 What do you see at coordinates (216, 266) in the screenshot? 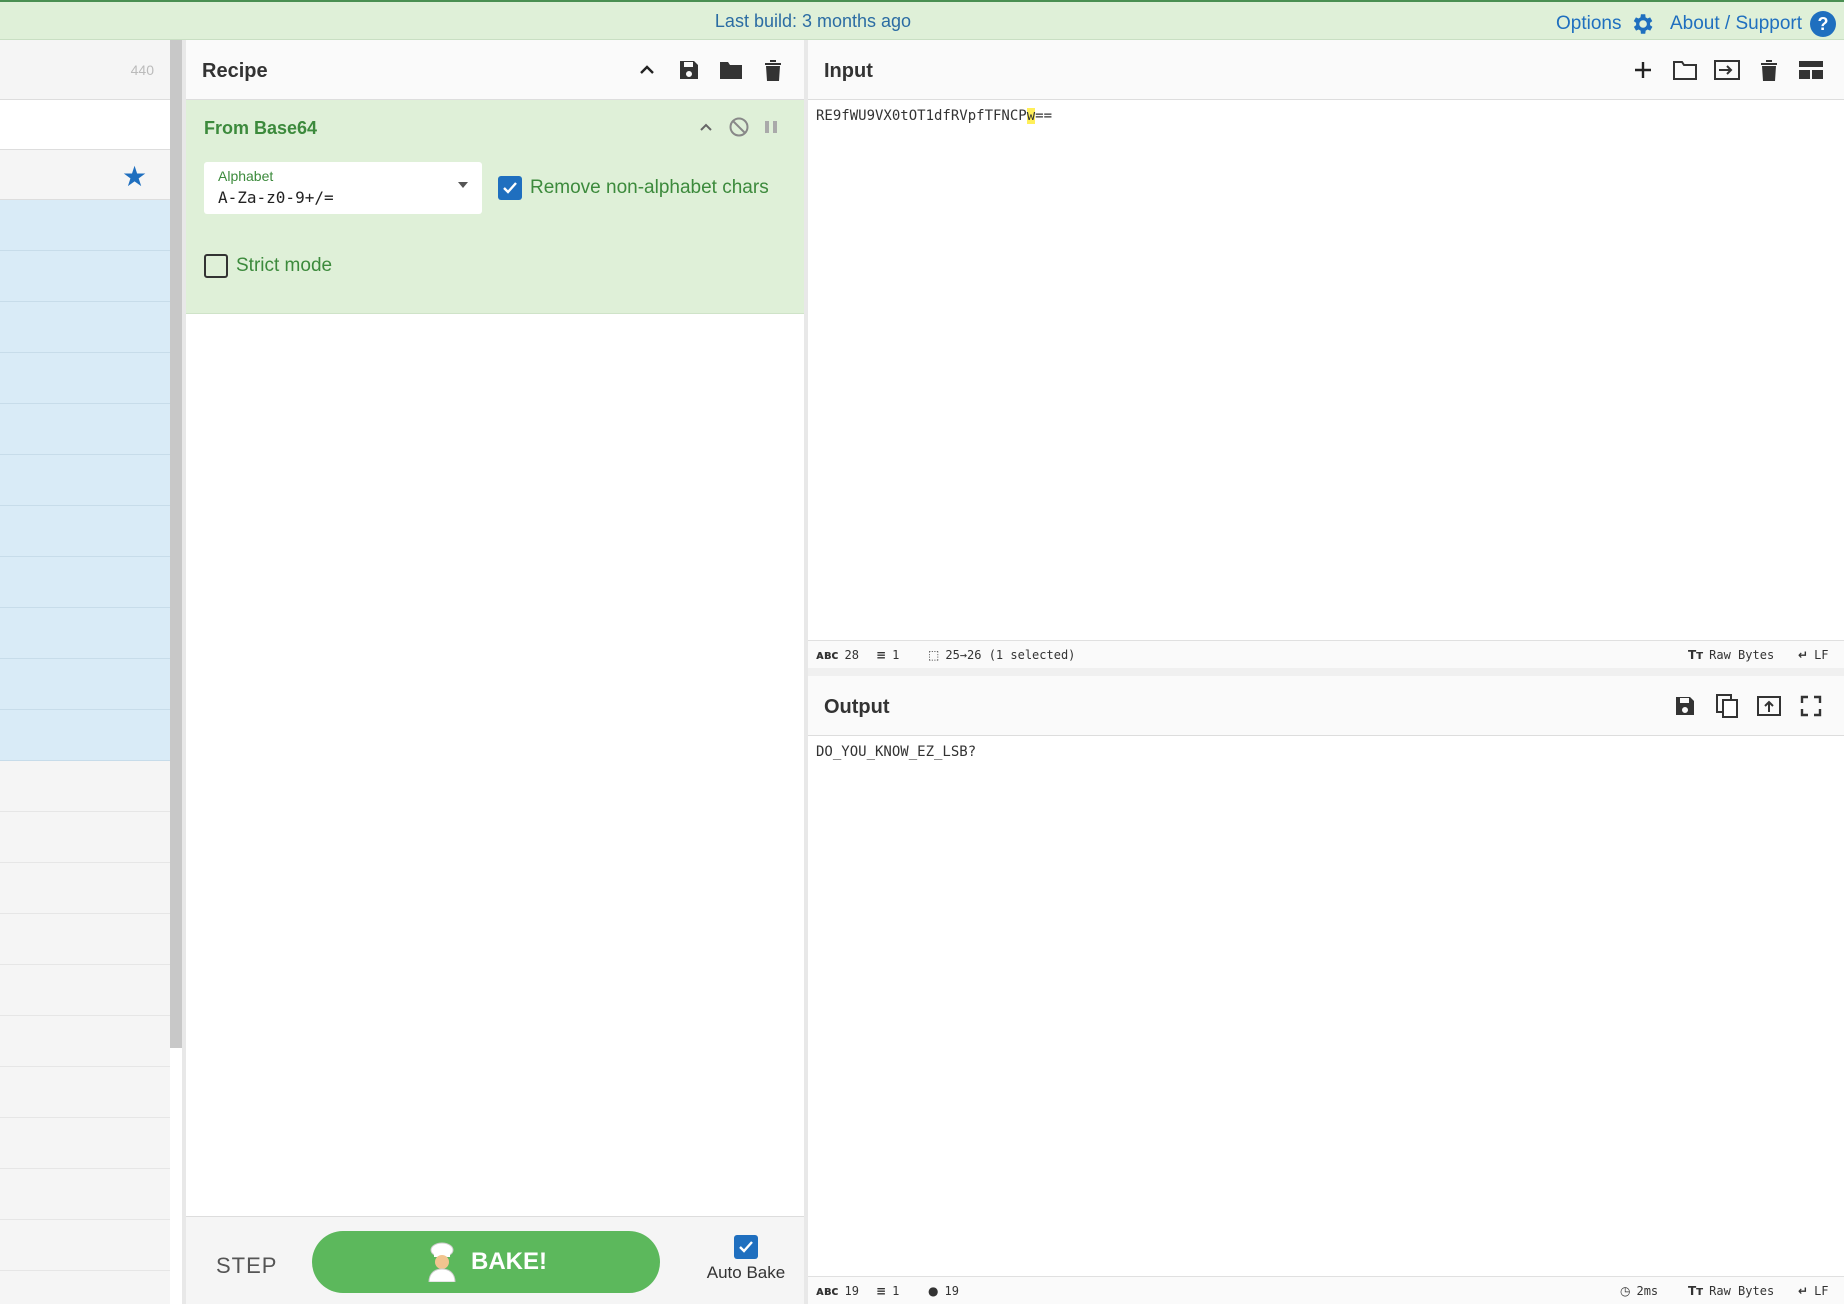
I see `strict-mode-checkbox` at bounding box center [216, 266].